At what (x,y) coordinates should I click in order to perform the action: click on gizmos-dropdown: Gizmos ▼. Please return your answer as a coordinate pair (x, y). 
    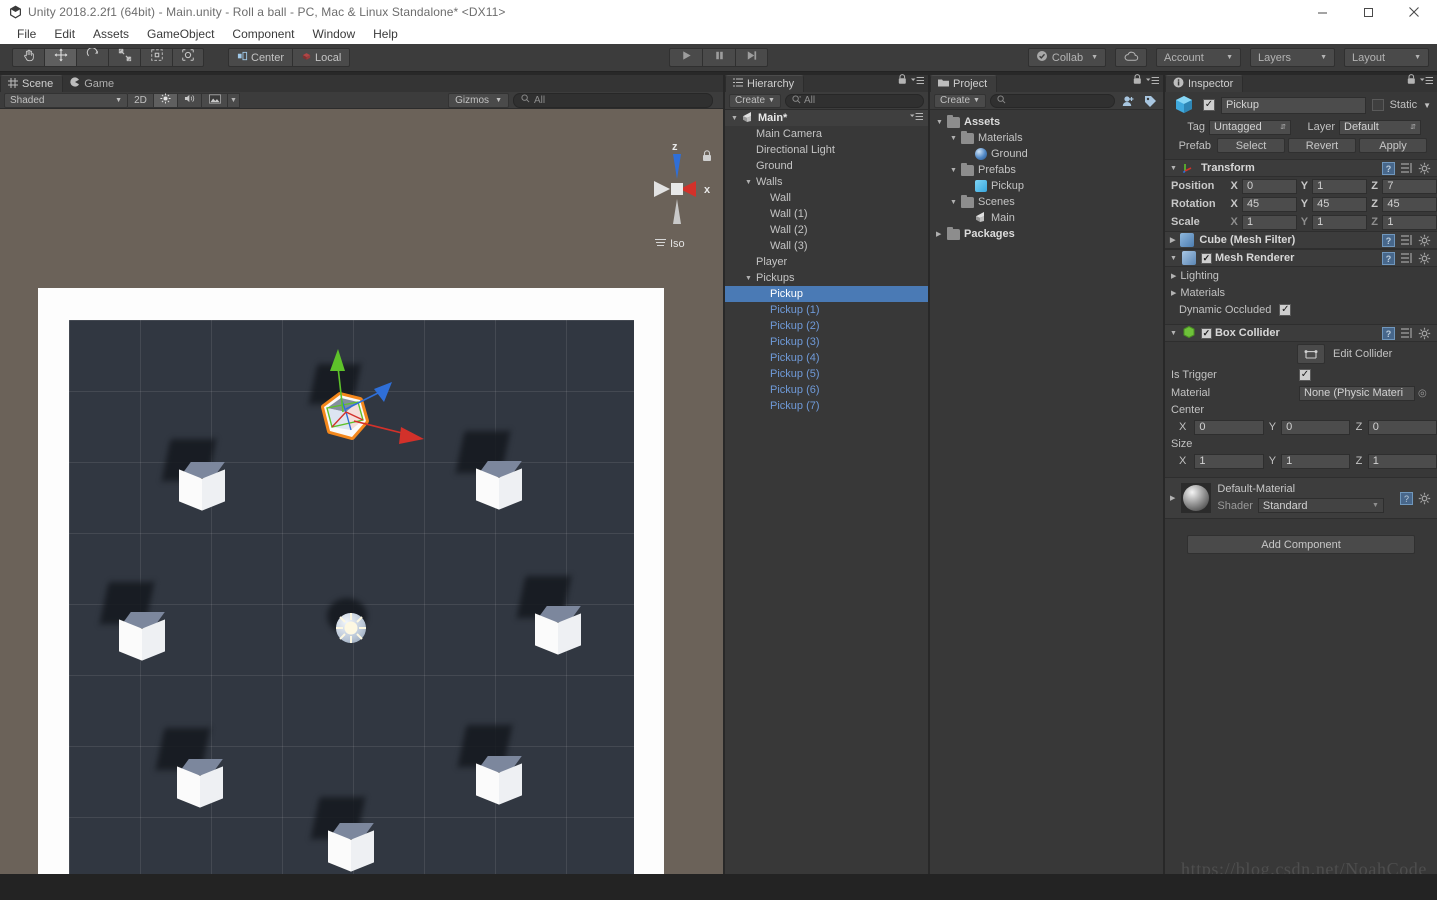
    Looking at the image, I should click on (478, 100).